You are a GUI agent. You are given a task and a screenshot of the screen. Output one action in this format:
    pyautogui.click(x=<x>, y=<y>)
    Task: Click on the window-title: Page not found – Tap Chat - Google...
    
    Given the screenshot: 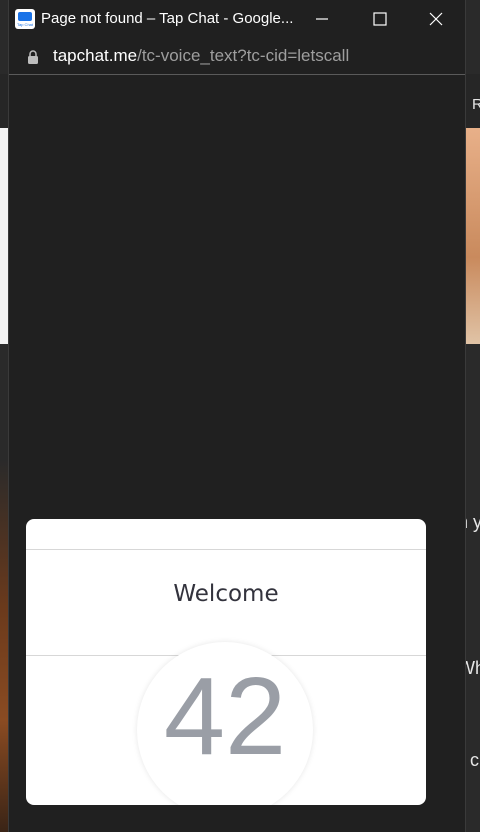 What is the action you would take?
    pyautogui.click(x=167, y=18)
    